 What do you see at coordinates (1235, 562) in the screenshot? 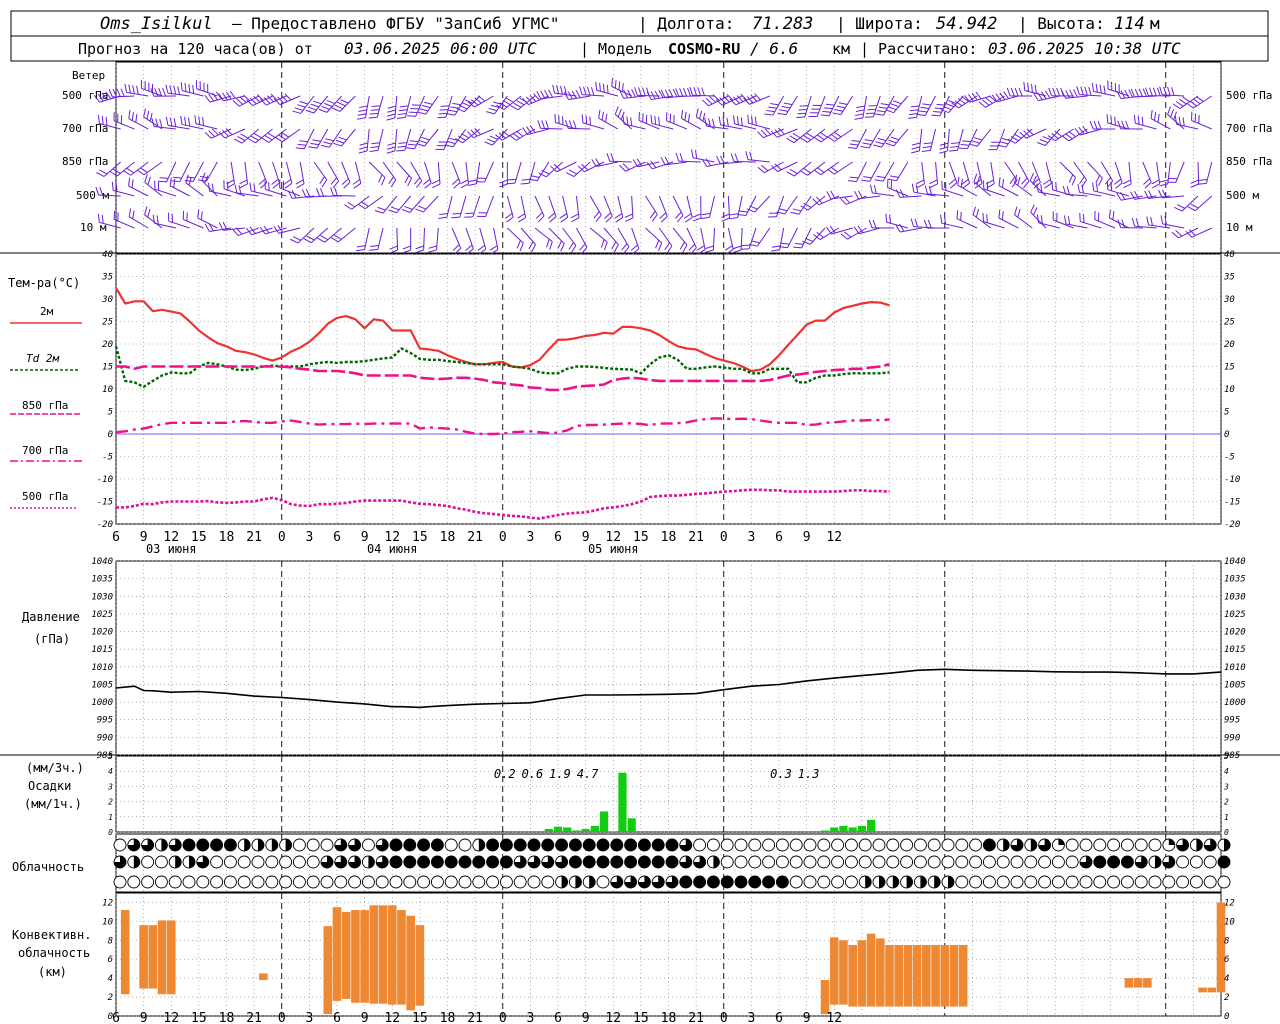
I see `y-tick-label: 1040` at bounding box center [1235, 562].